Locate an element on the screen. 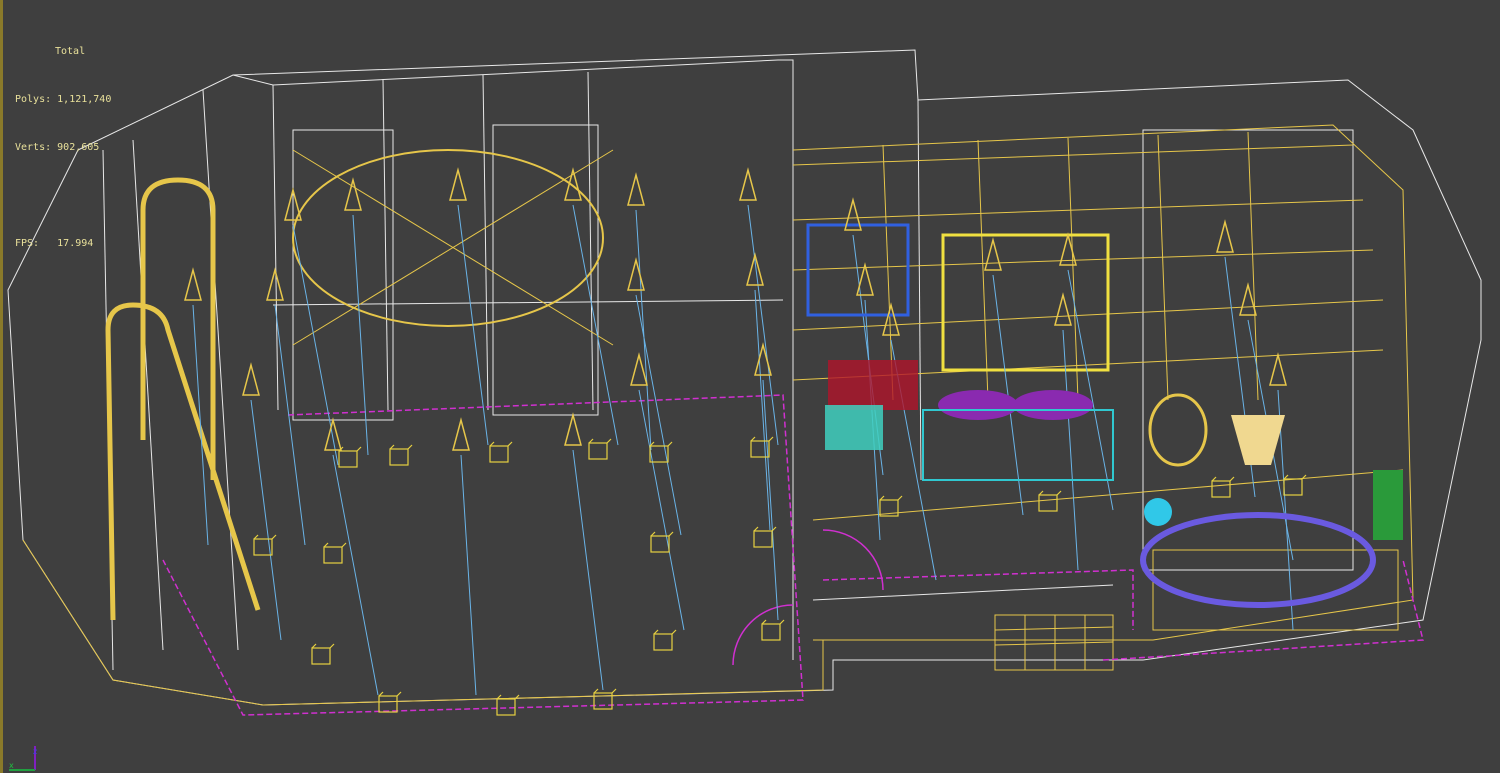 The image size is (1500, 773). verts-value: 902,605 is located at coordinates (78, 147).